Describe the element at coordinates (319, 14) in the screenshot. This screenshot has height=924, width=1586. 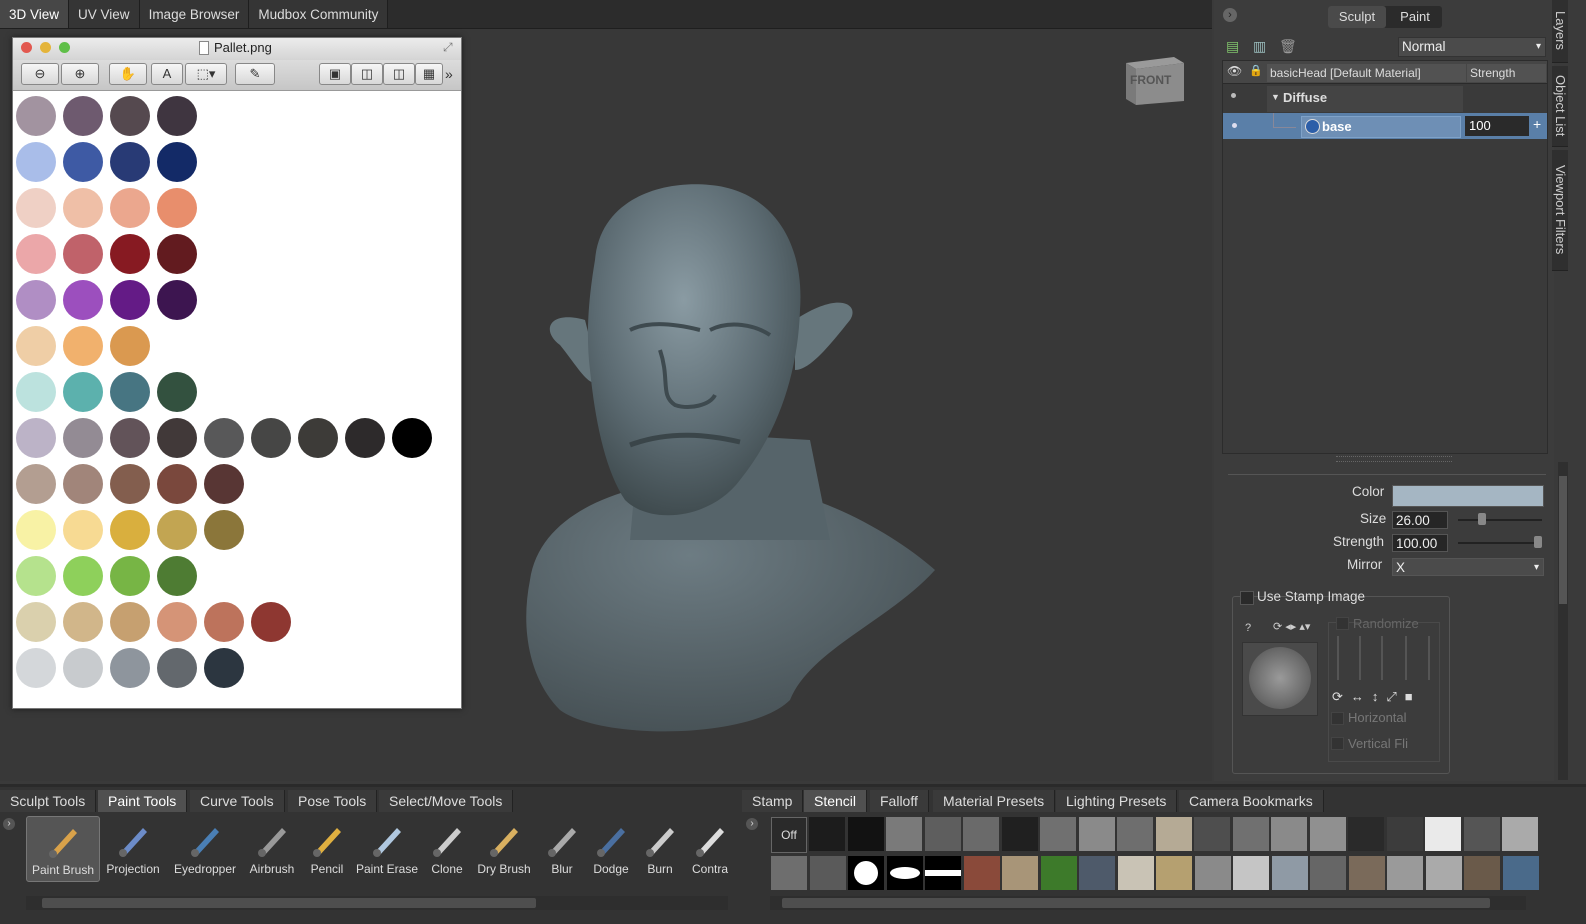
I see `tab-mudbox-community: Mudbox Community` at that location.